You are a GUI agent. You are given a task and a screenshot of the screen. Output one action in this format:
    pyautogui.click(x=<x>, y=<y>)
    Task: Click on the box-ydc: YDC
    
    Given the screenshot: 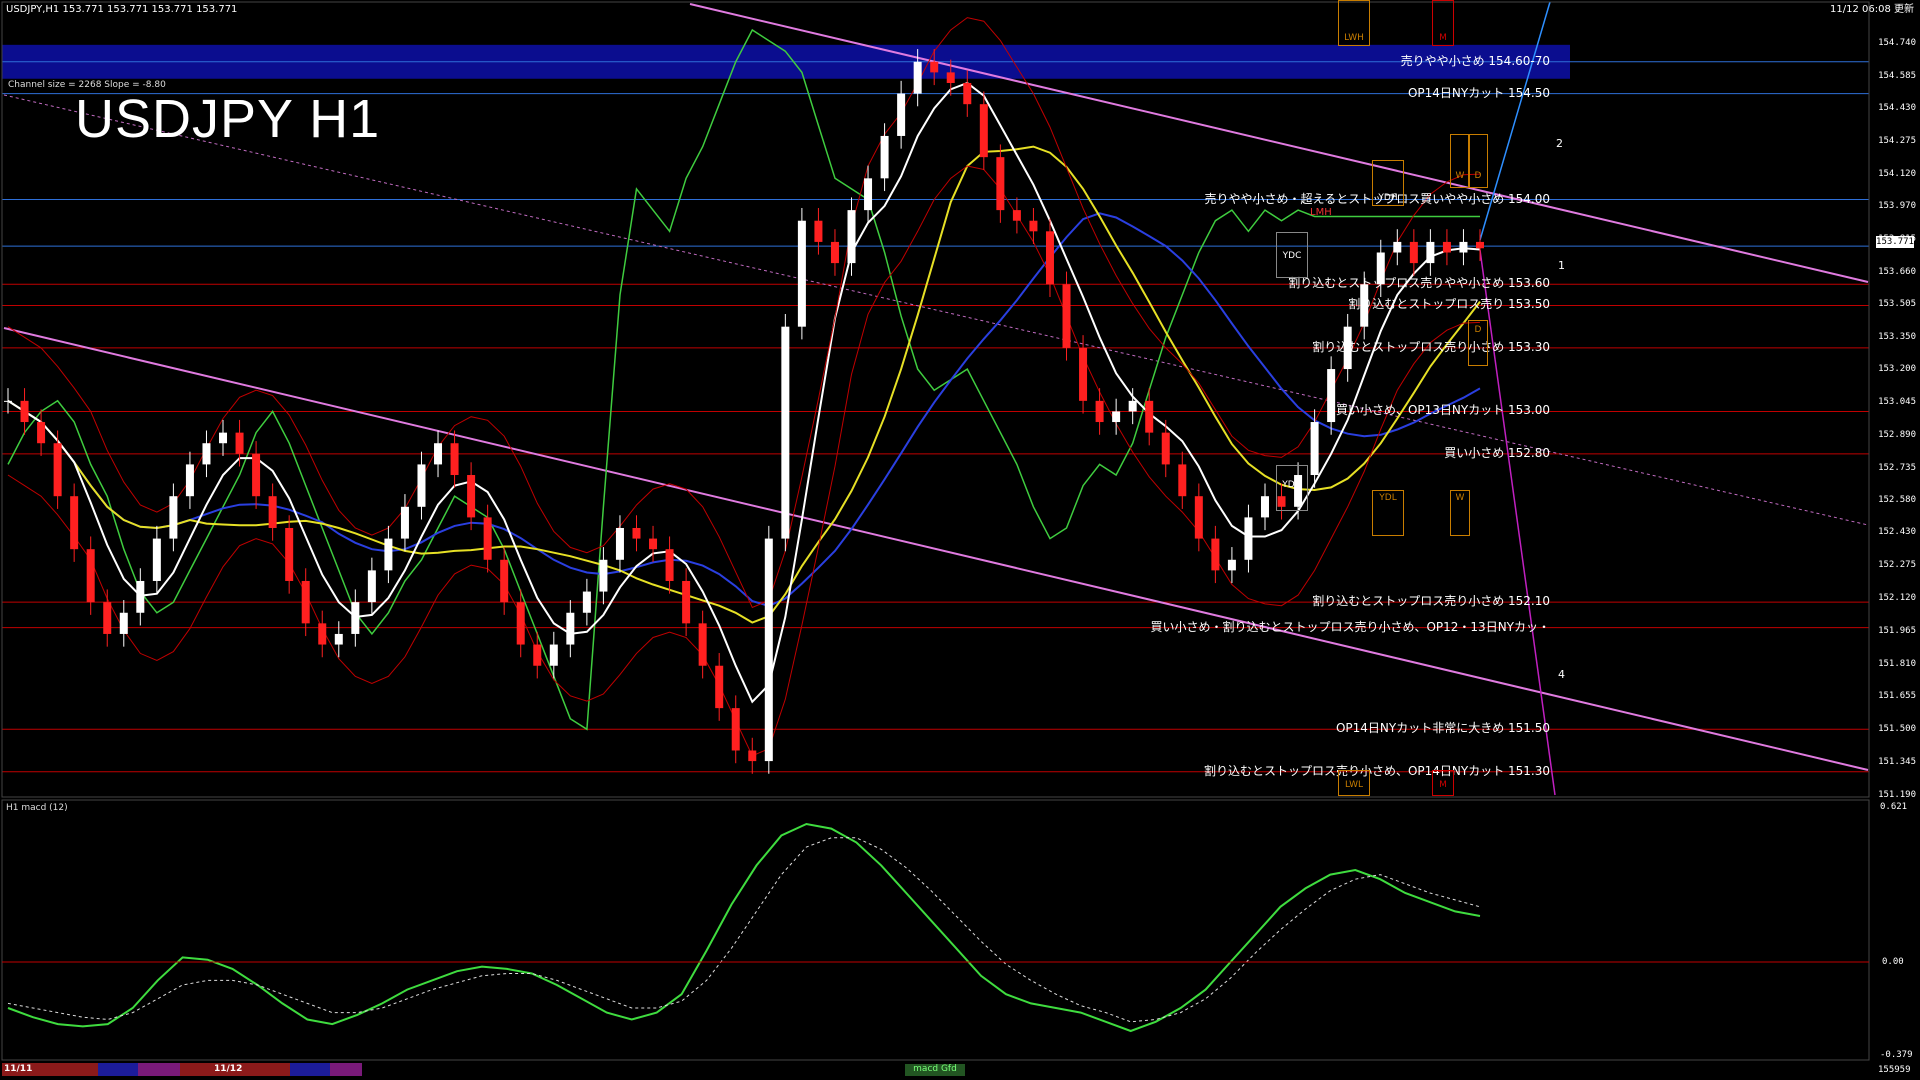 What is the action you would take?
    pyautogui.click(x=1292, y=255)
    